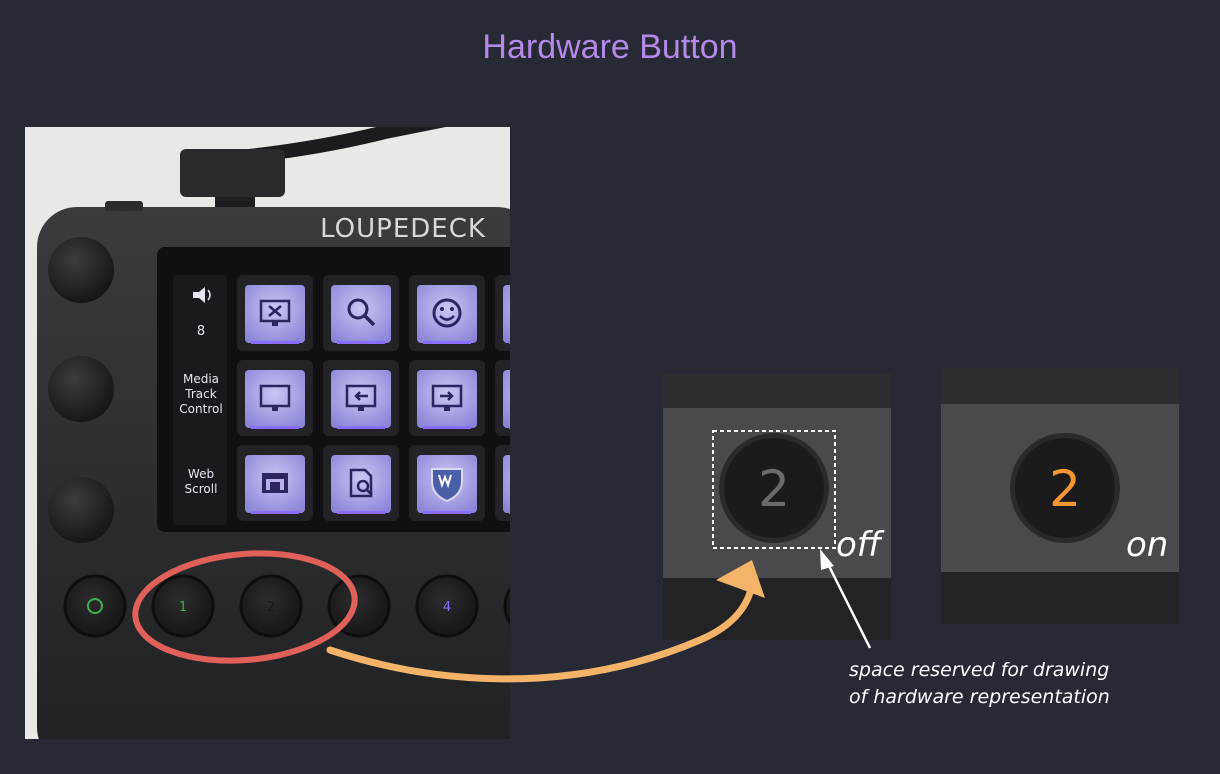 Image resolution: width=1220 pixels, height=774 pixels. I want to click on caption-line-1: space reserved for drawing, so click(979, 670).